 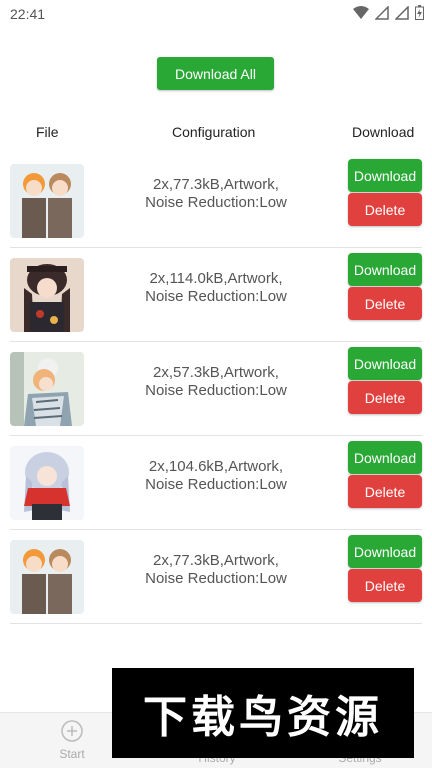 What do you see at coordinates (383, 132) in the screenshot?
I see `column-header-download: Download` at bounding box center [383, 132].